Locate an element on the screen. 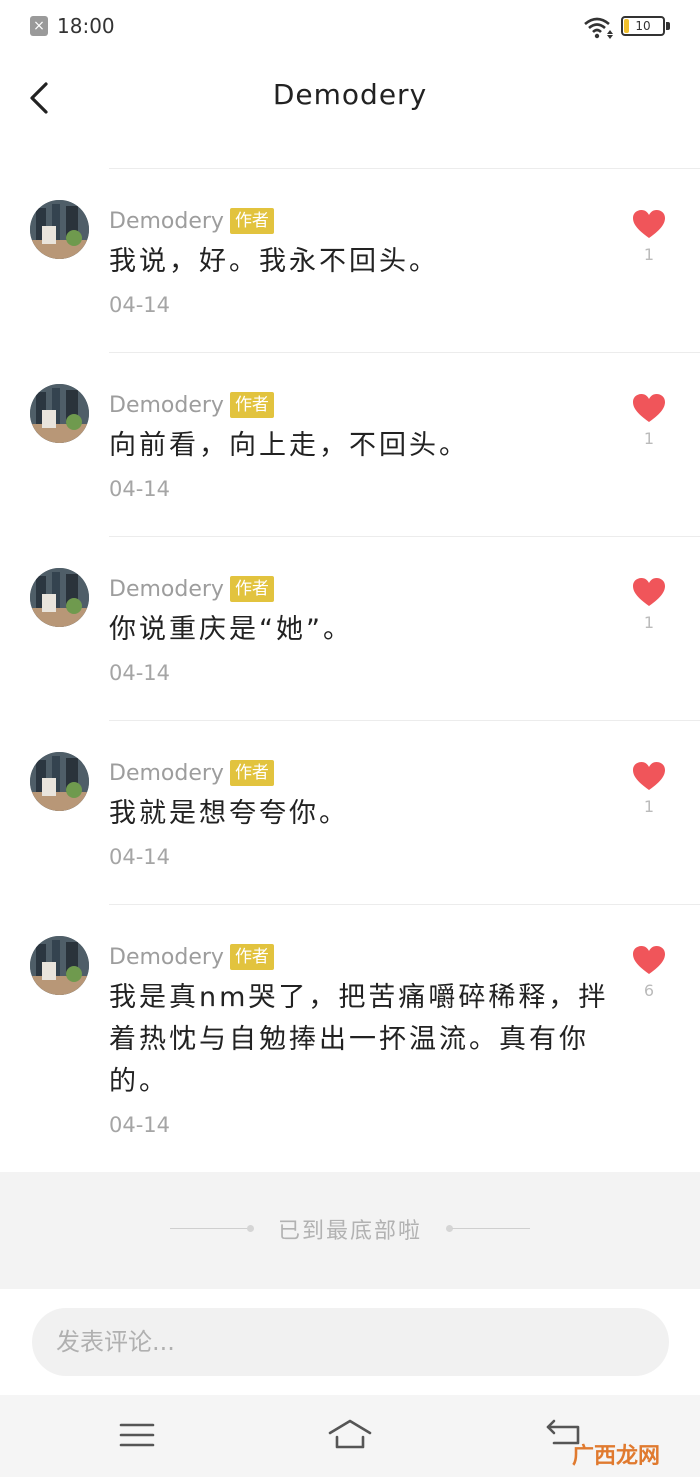 The height and width of the screenshot is (1477, 700). header: Demodery is located at coordinates (350, 97).